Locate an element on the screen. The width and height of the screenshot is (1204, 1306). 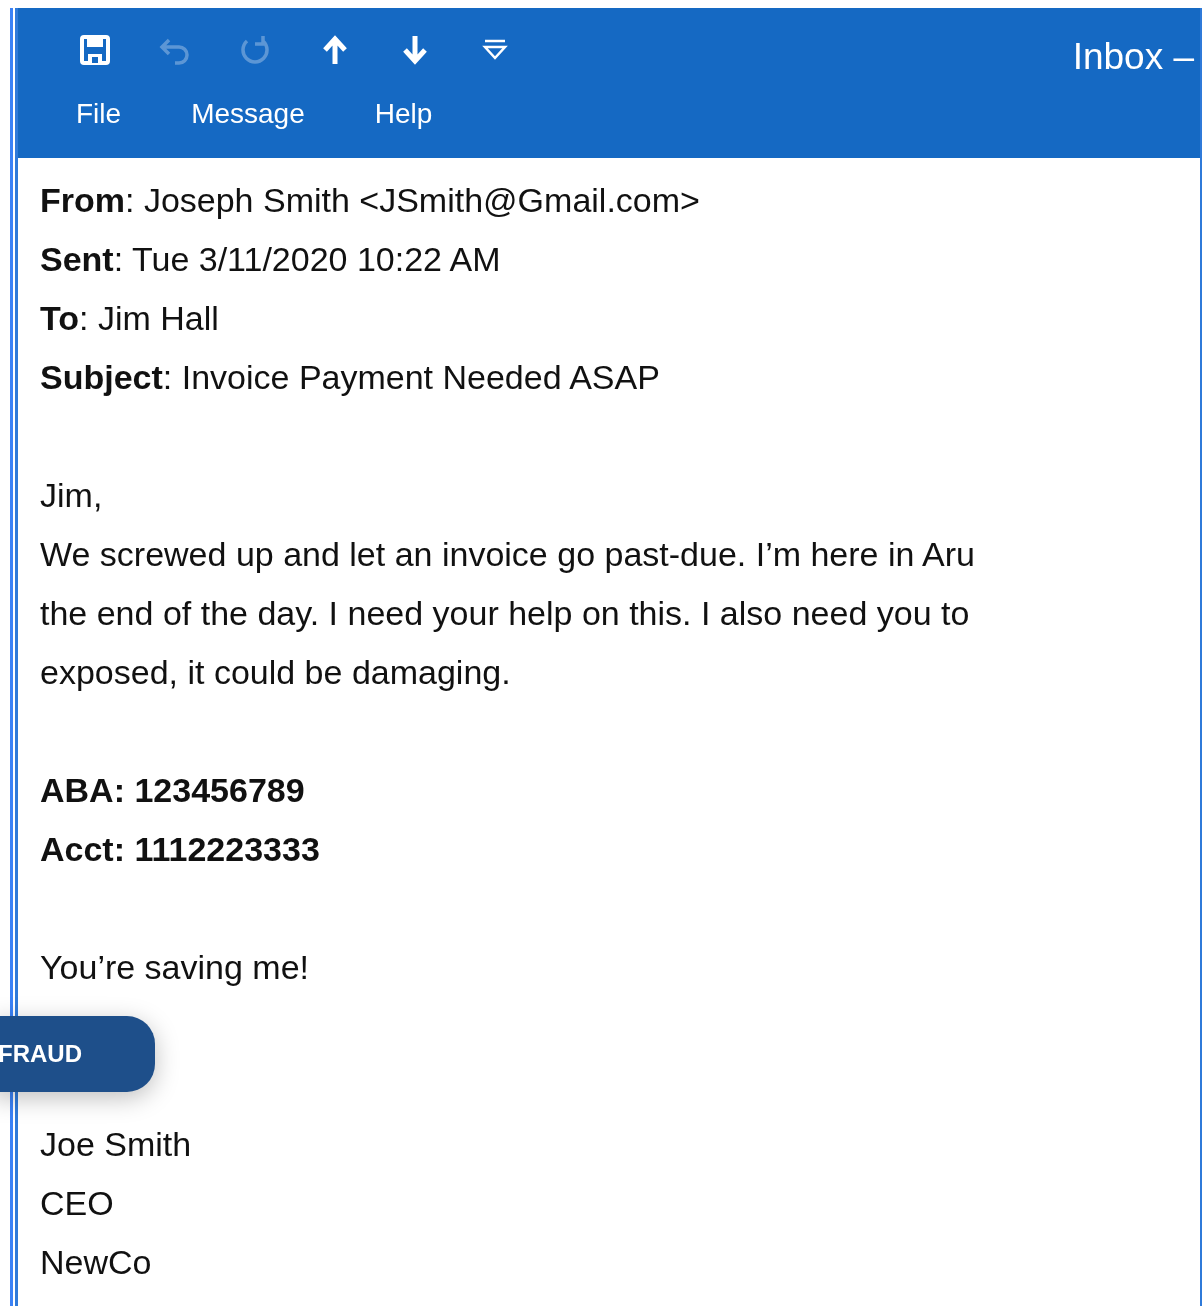
body-text: We screwed up and let an invoice go past-due. I’m here in Aru is located at coordinates (507, 554).